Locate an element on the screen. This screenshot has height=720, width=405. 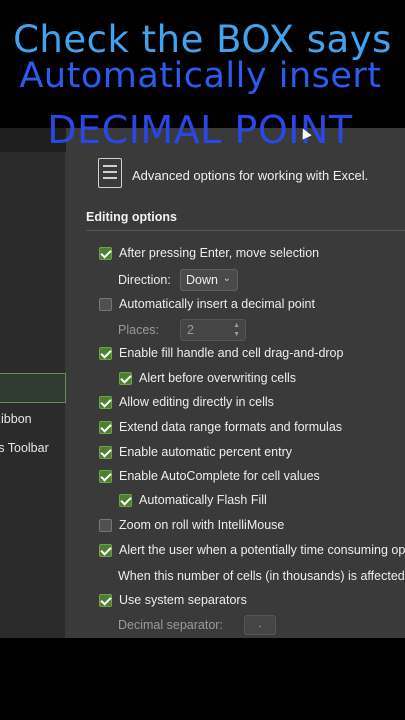
option-auto-percent: Enable automatic percent entry is located at coordinates (195, 452).